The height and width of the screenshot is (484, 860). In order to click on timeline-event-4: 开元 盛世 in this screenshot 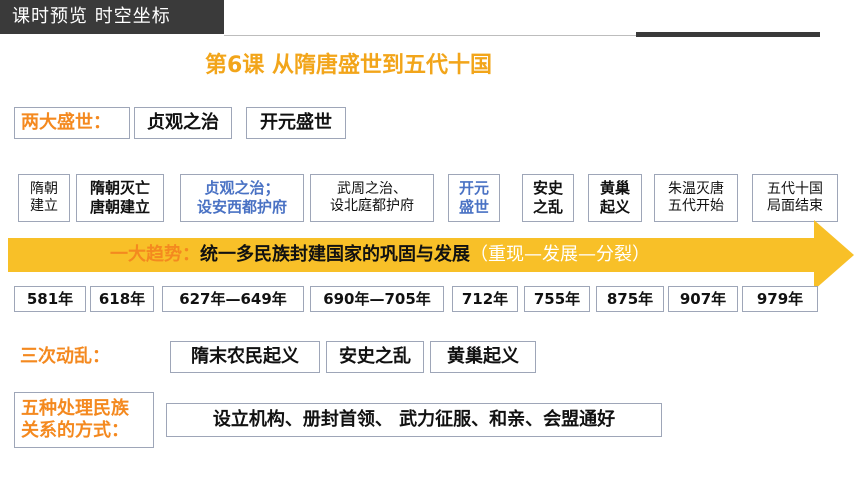, I will do `click(474, 198)`.